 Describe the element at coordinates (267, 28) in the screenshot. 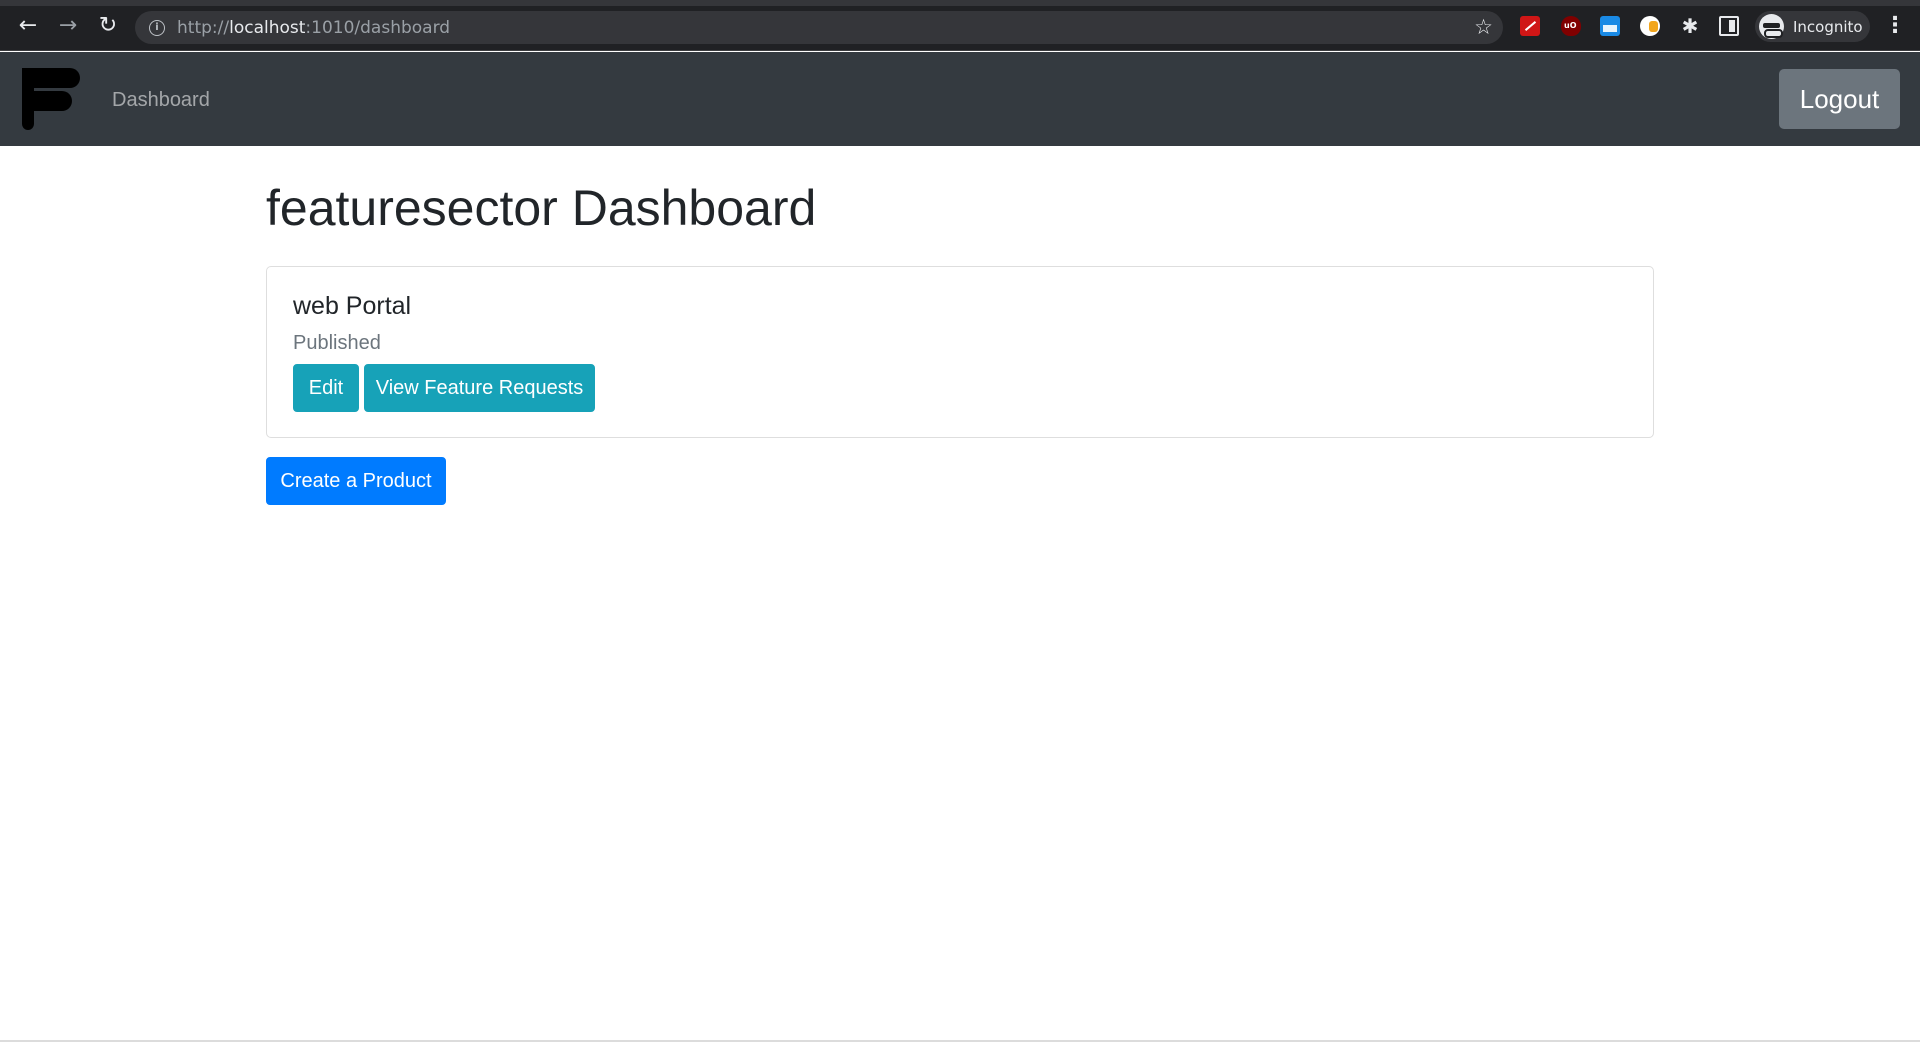

I see `url-host: localhost` at that location.